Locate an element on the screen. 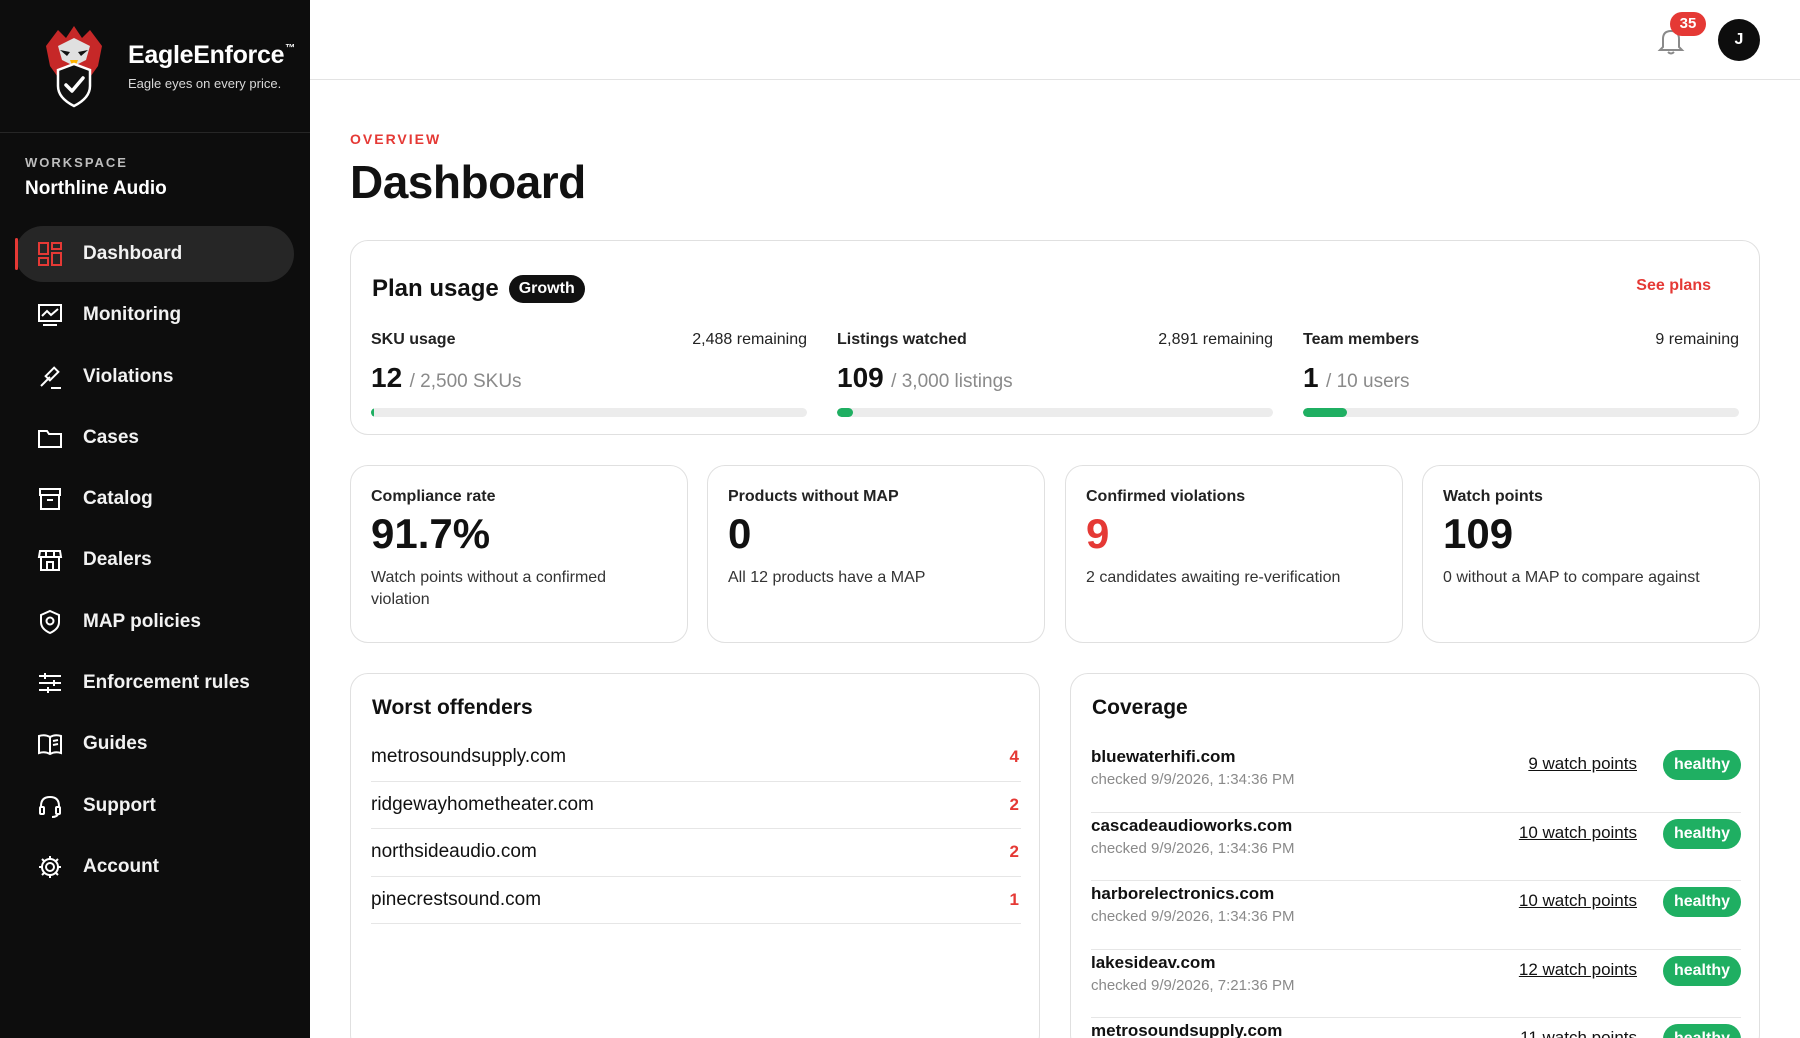  sidebar-item-catalog: Catalog is located at coordinates (155, 499).